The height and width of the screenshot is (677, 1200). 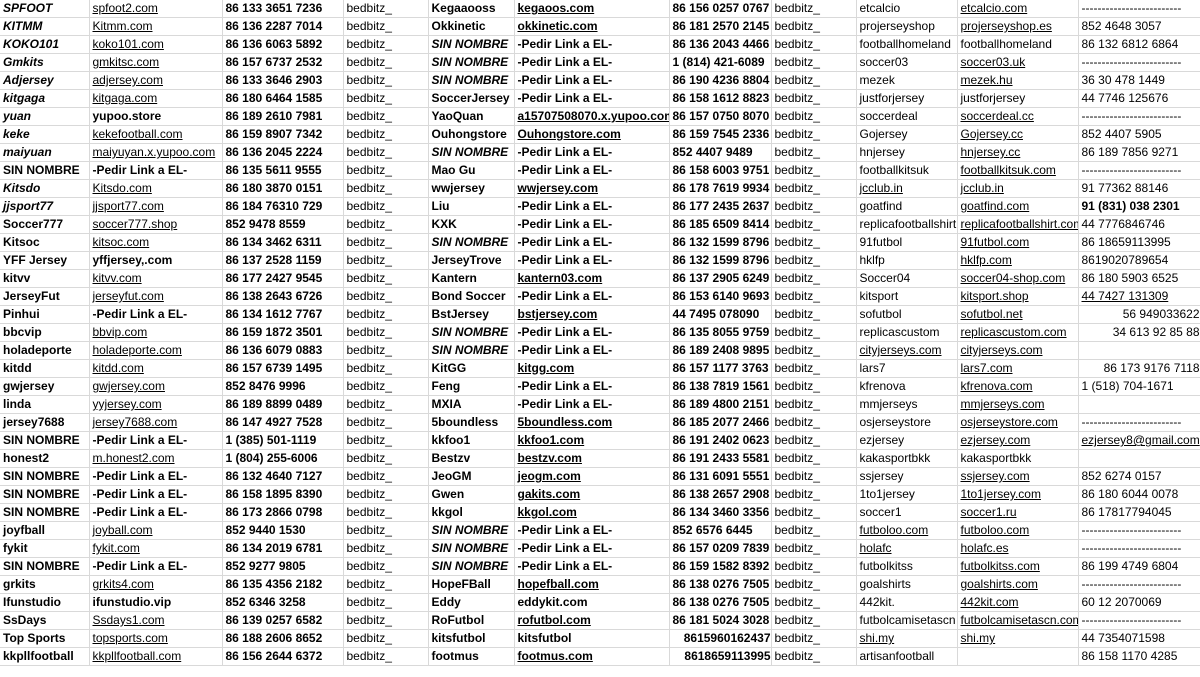 I want to click on table-cell: bbvip.com, so click(x=156, y=332).